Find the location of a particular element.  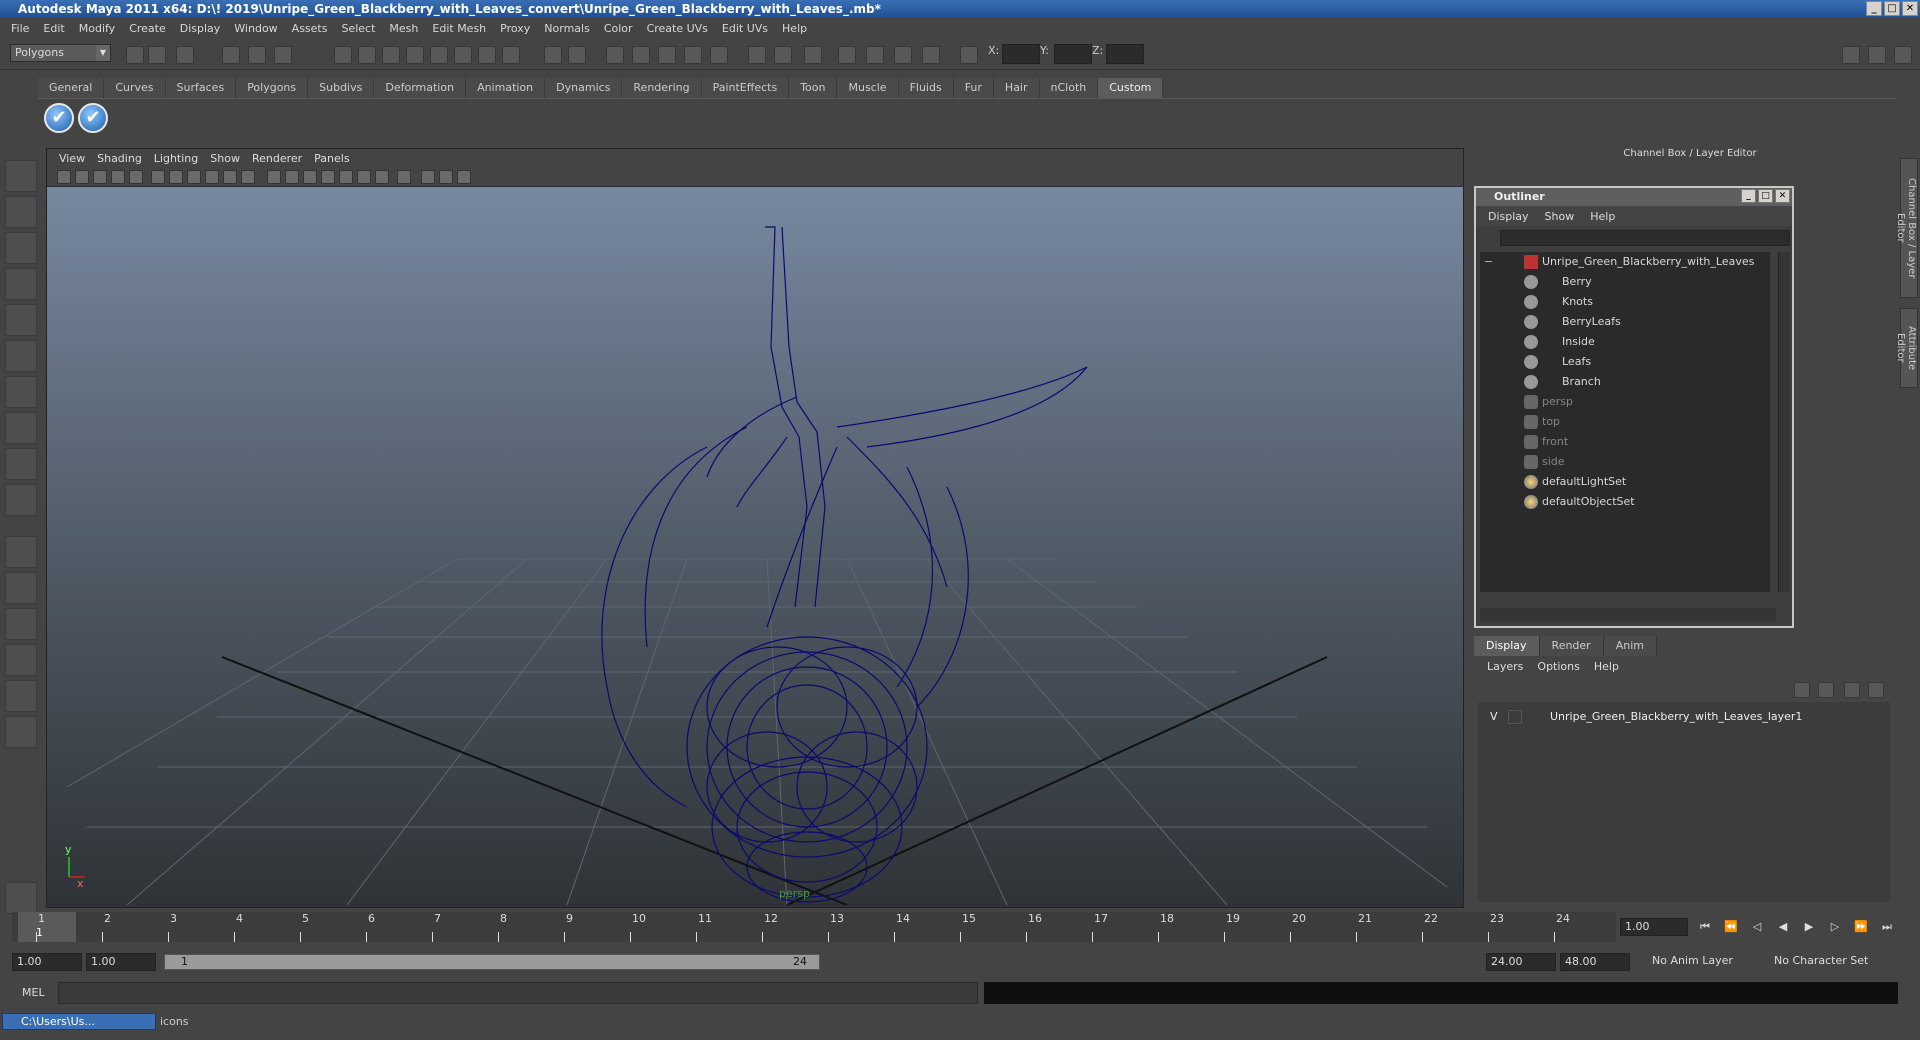

graph-editor-icon is located at coordinates (875, 55).